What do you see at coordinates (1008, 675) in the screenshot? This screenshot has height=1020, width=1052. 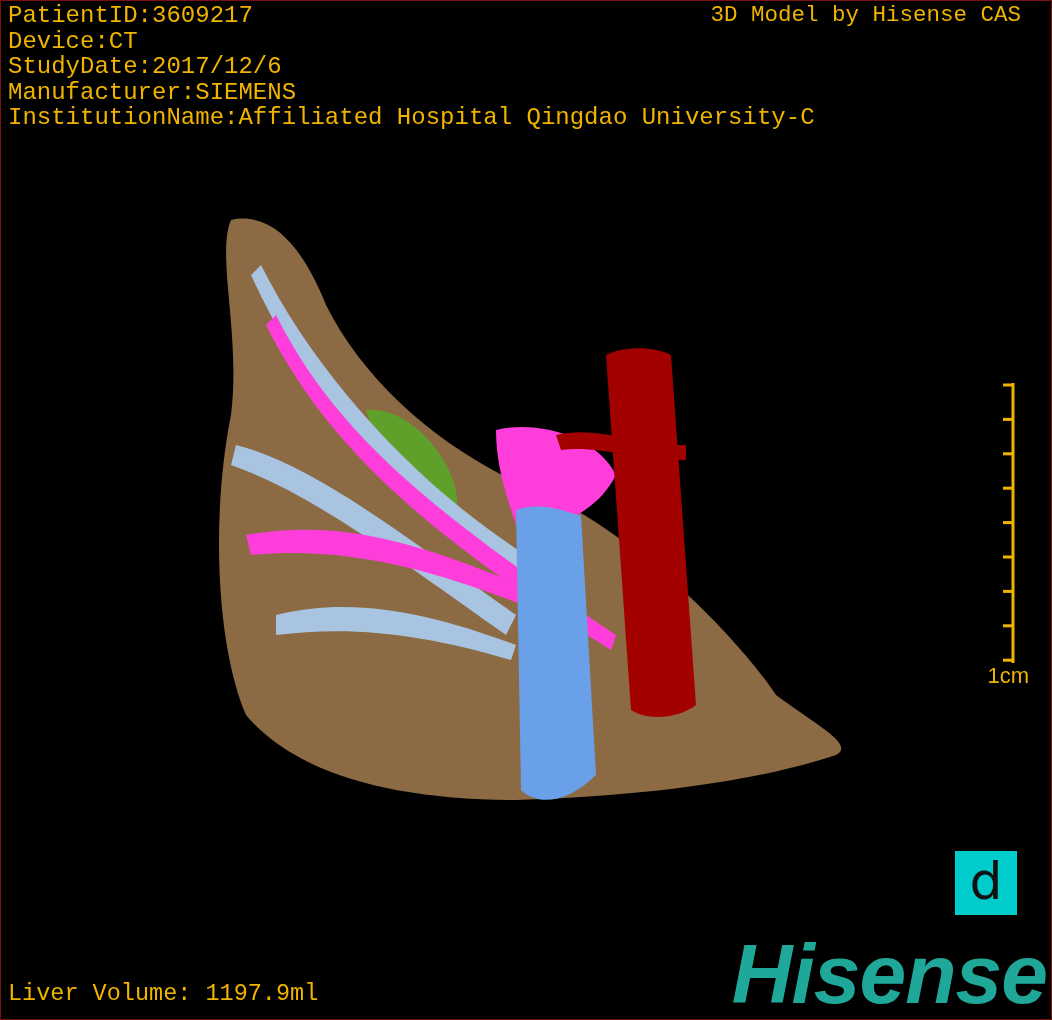 I see `scale-label: 1cm` at bounding box center [1008, 675].